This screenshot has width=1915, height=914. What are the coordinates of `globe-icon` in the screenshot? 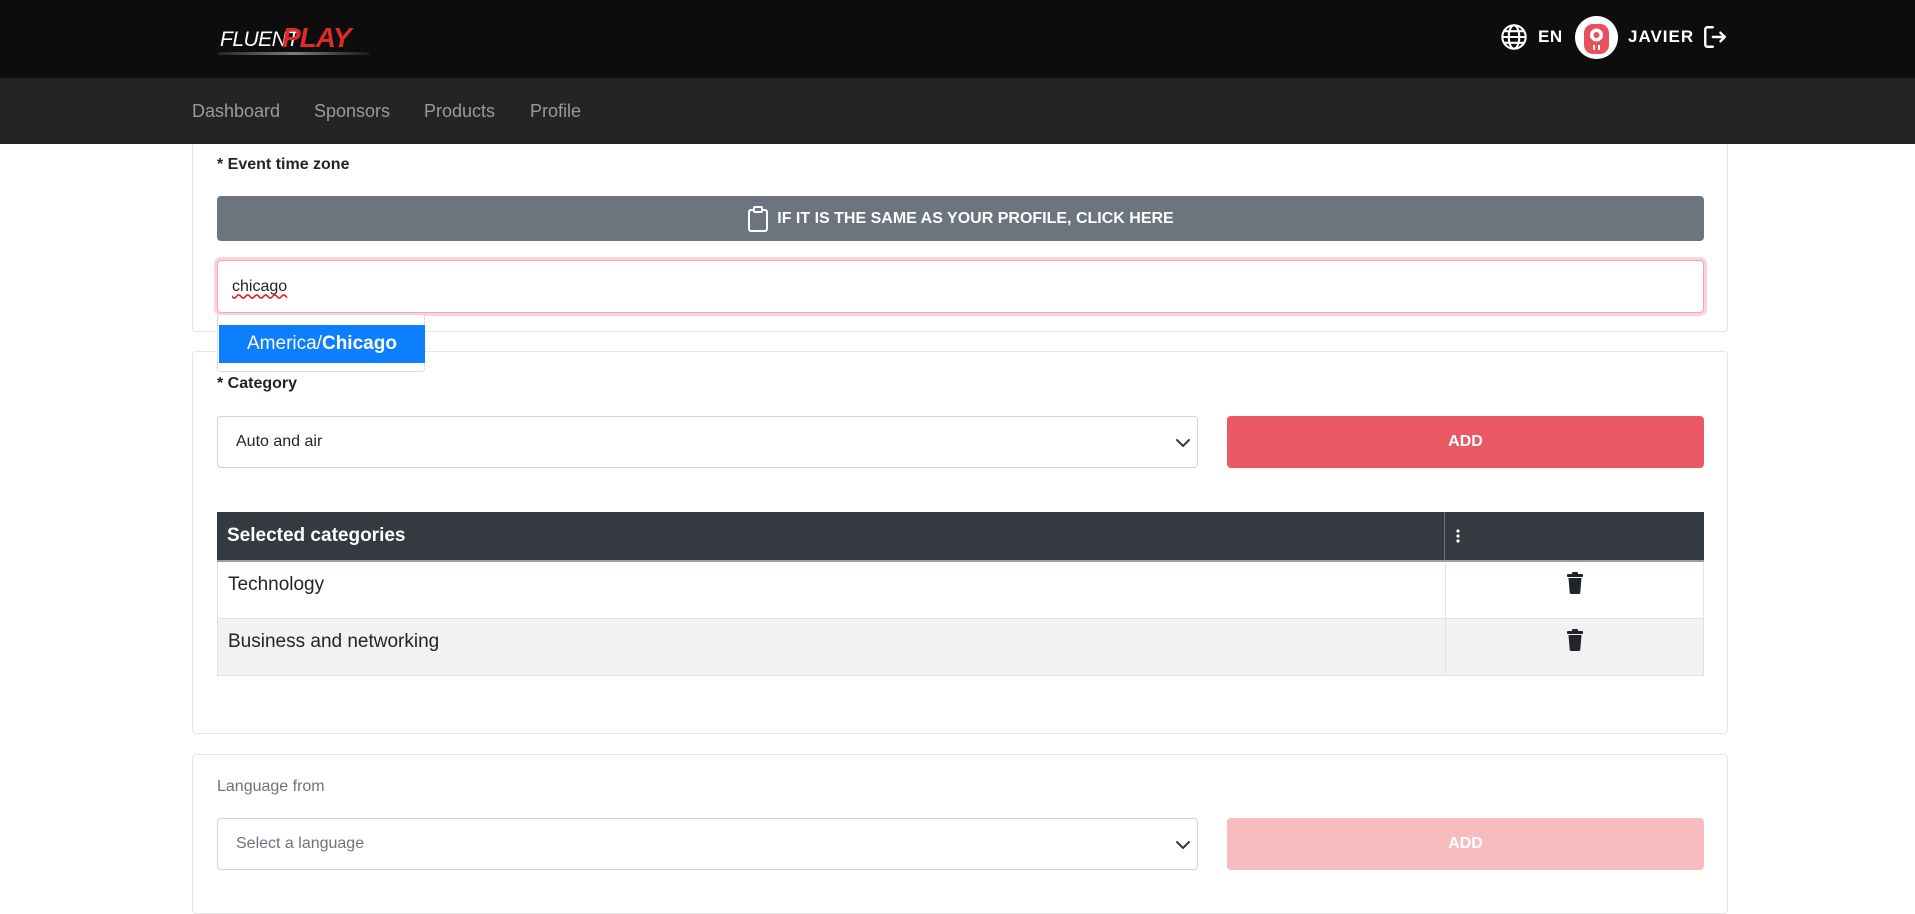 It's located at (1514, 37).